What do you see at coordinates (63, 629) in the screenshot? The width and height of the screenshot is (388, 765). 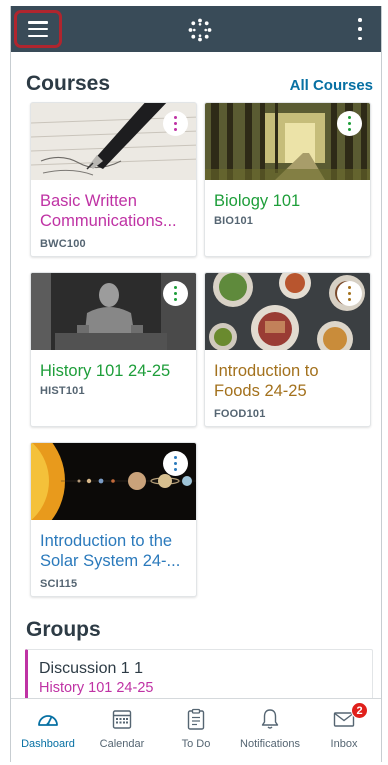 I see `groups-heading: Groups` at bounding box center [63, 629].